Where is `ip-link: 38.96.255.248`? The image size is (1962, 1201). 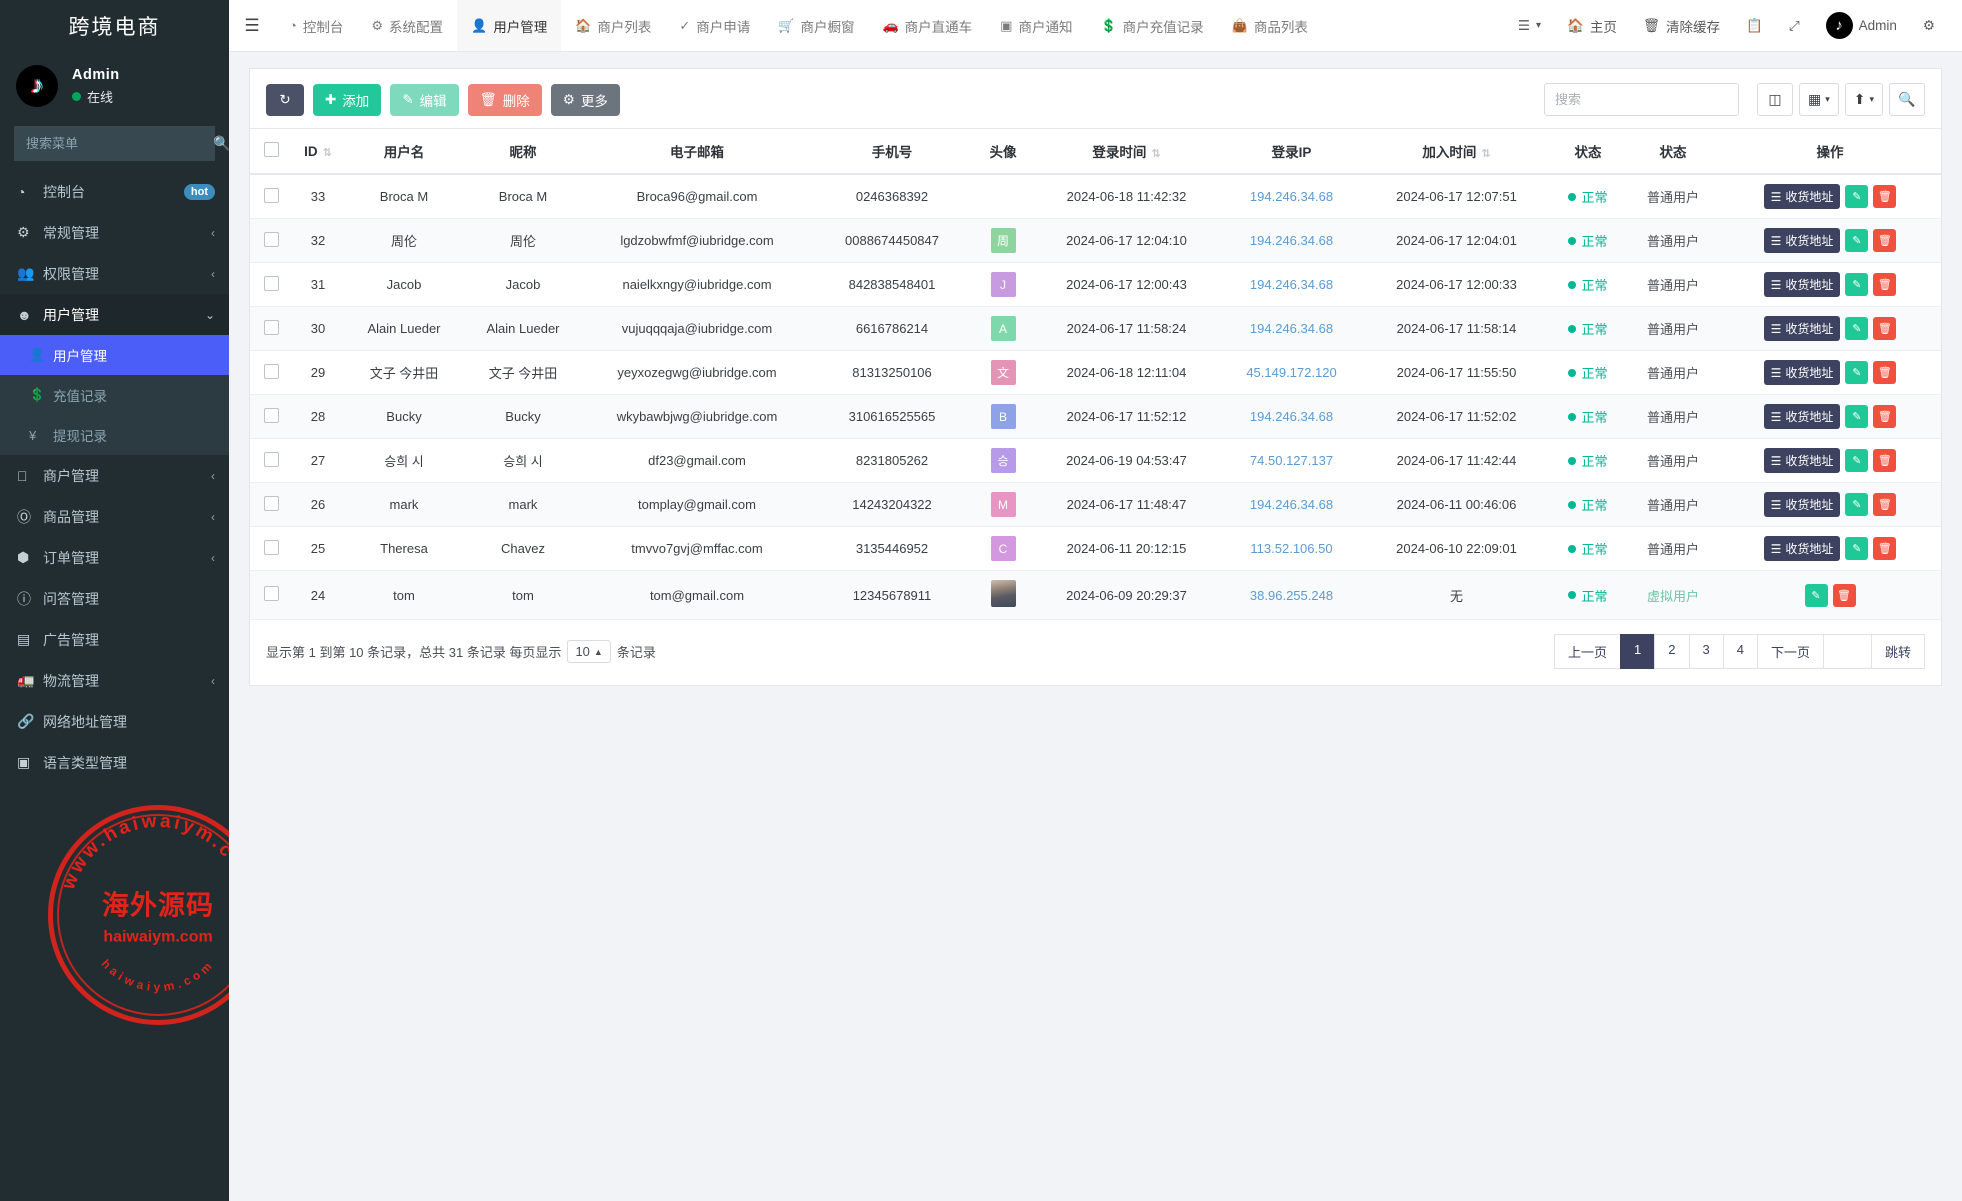
ip-link: 38.96.255.248 is located at coordinates (1291, 595).